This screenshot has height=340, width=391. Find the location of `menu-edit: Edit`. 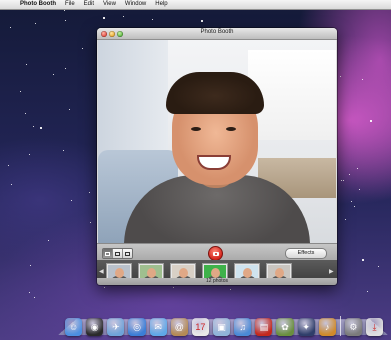

menu-edit: Edit is located at coordinates (89, 4).